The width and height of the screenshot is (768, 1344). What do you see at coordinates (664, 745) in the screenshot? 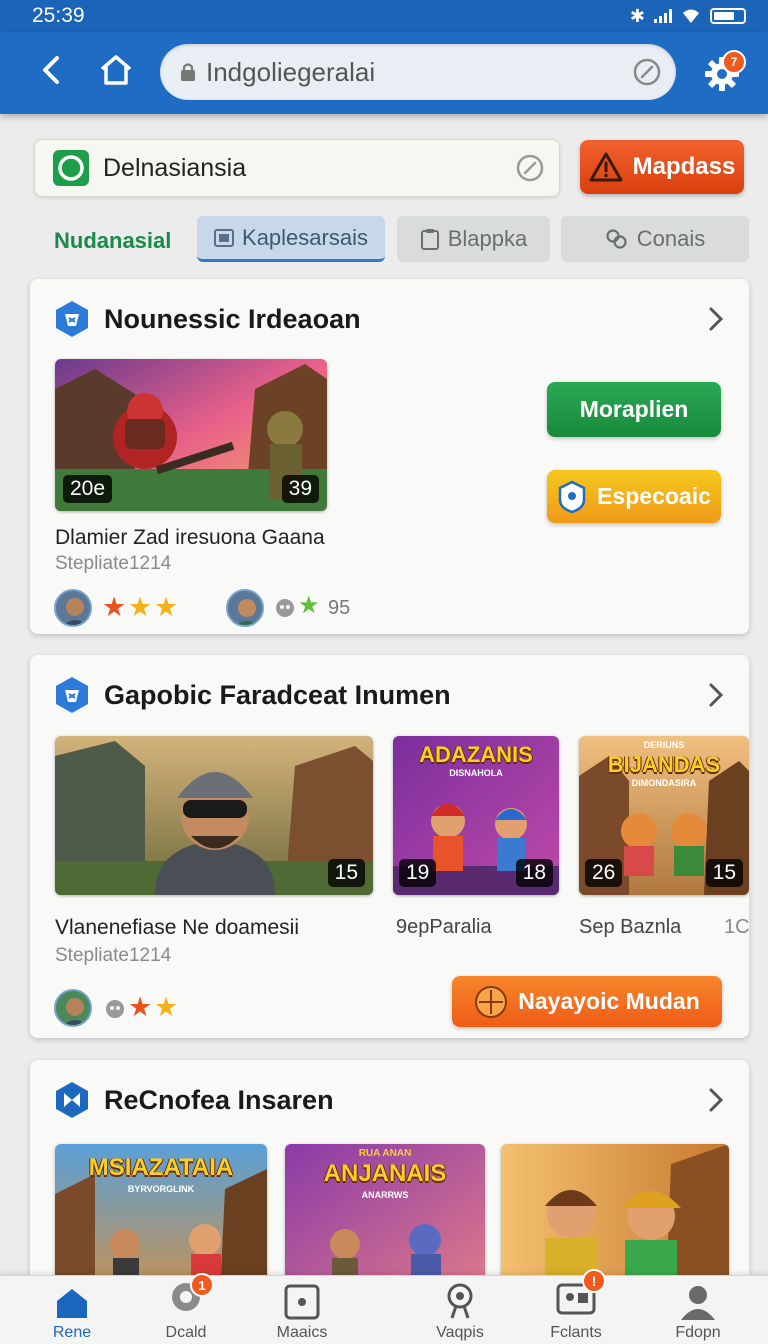
I see `thumbnail-banner-top: DERIUNS` at bounding box center [664, 745].